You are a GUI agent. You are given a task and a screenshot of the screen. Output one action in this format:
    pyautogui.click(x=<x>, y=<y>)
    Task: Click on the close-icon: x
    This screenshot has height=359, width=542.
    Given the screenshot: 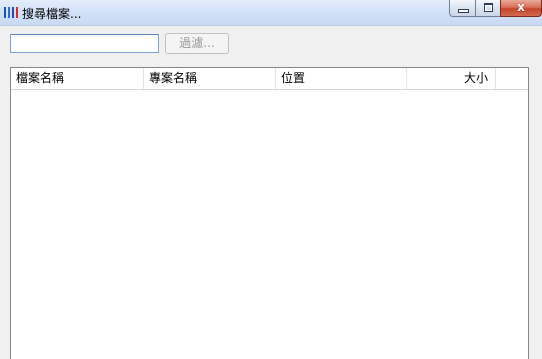 What is the action you would take?
    pyautogui.click(x=521, y=7)
    